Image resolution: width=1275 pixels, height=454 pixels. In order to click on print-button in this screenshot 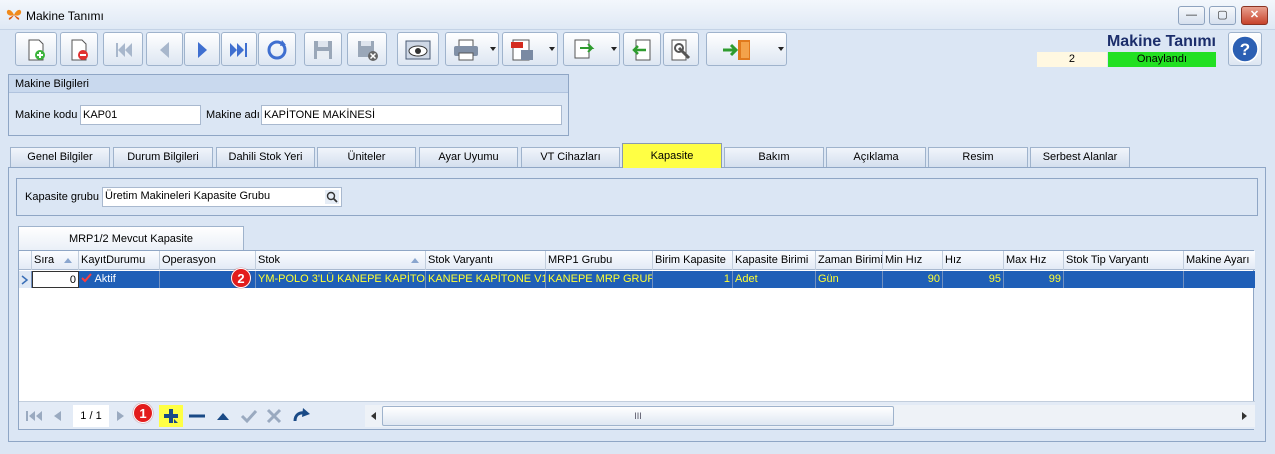, I will do `click(472, 49)`.